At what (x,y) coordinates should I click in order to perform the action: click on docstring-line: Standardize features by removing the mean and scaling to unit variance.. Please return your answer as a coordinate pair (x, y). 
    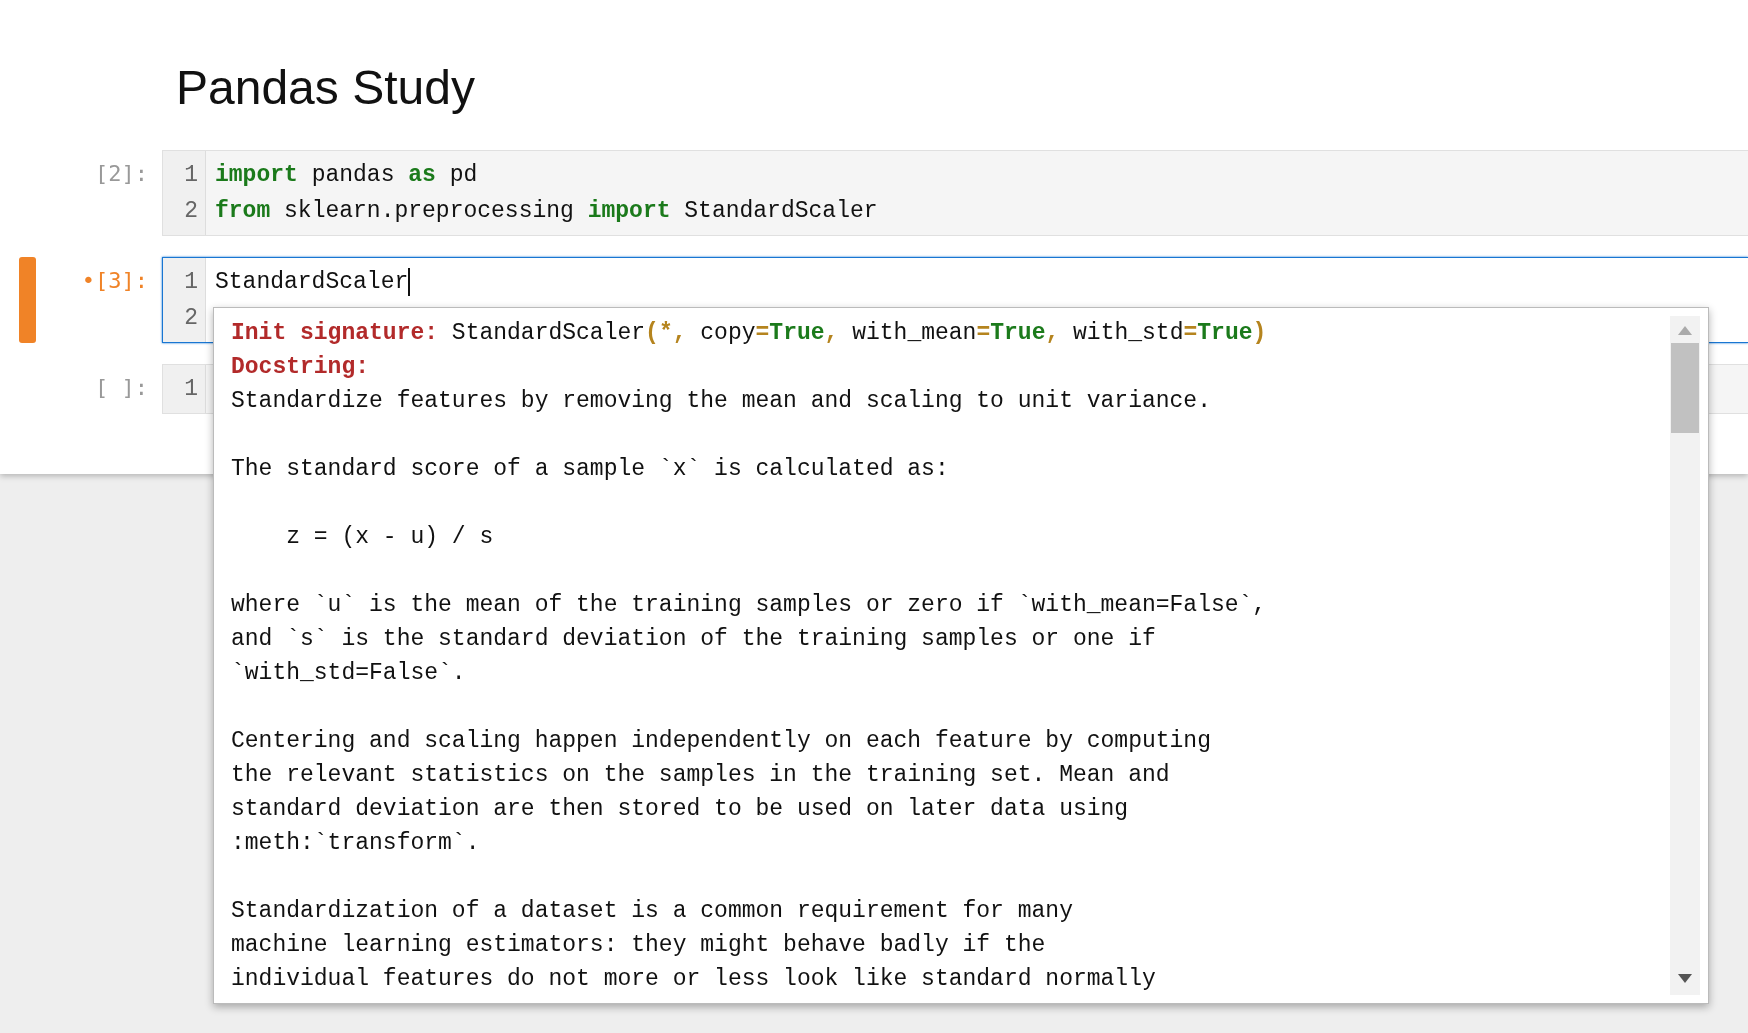
    Looking at the image, I should click on (721, 401).